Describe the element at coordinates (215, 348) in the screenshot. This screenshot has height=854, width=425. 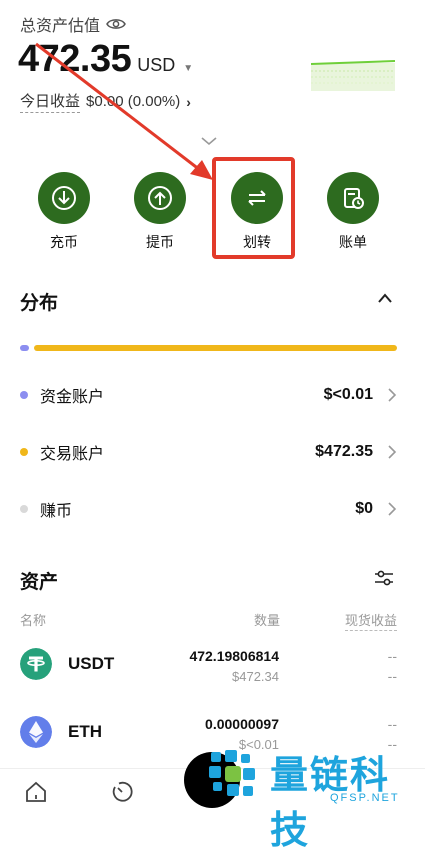
I see `trading-segment` at that location.